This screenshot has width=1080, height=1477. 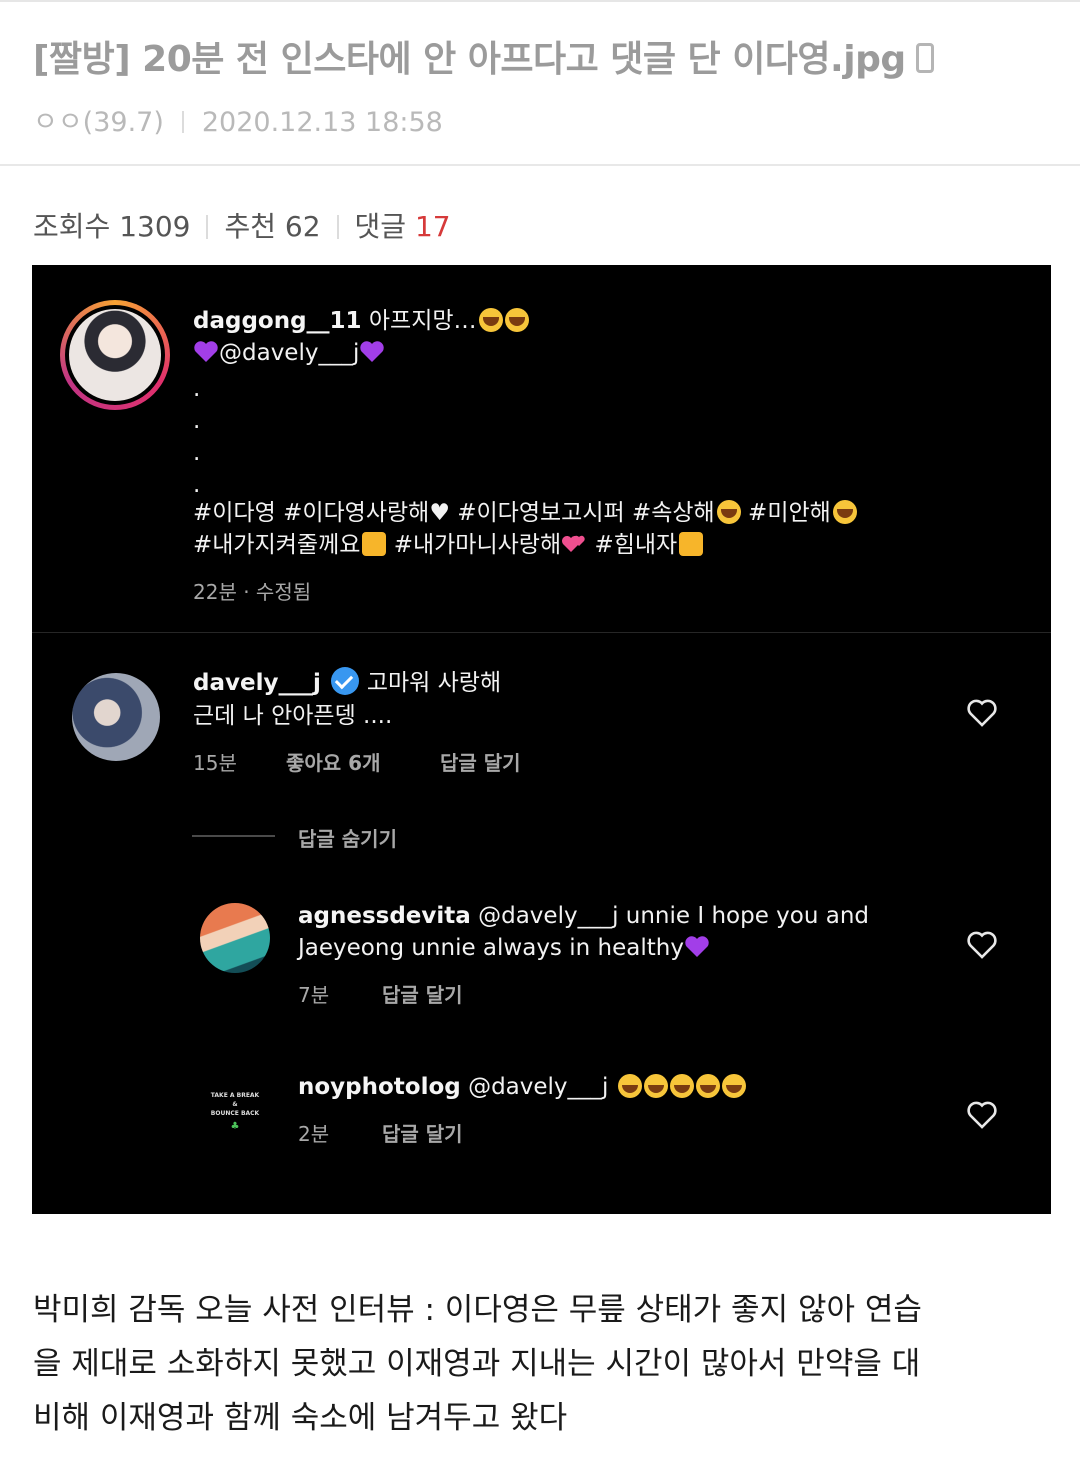 I want to click on reply2-text: @davely___j, so click(x=538, y=1087).